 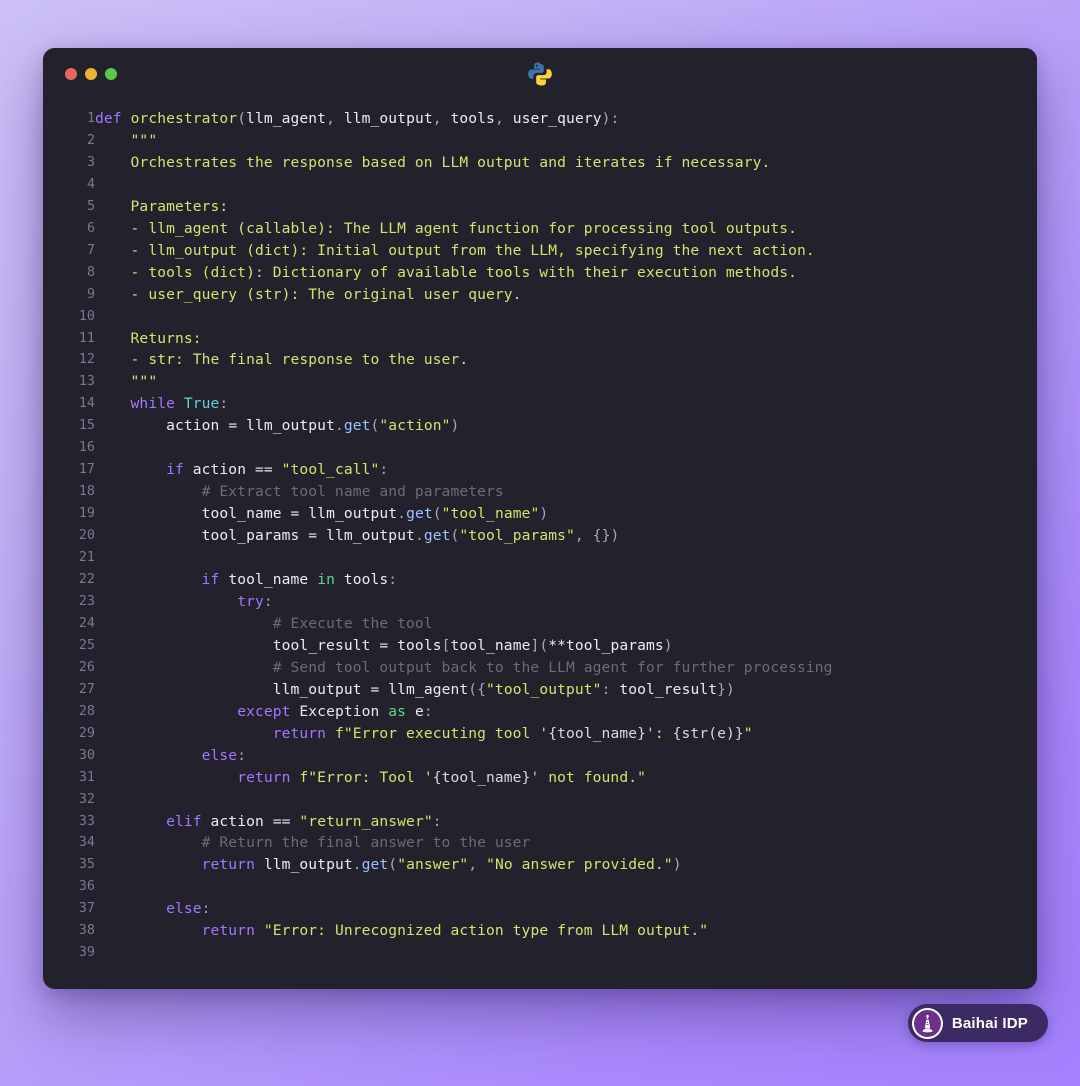 What do you see at coordinates (111, 74) in the screenshot?
I see `maximize-button` at bounding box center [111, 74].